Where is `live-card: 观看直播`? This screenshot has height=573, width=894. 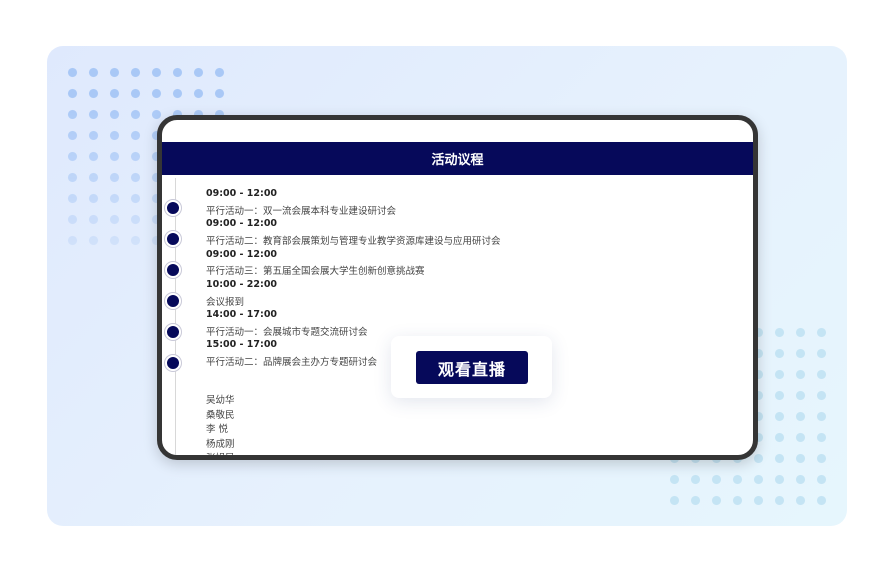 live-card: 观看直播 is located at coordinates (471, 367).